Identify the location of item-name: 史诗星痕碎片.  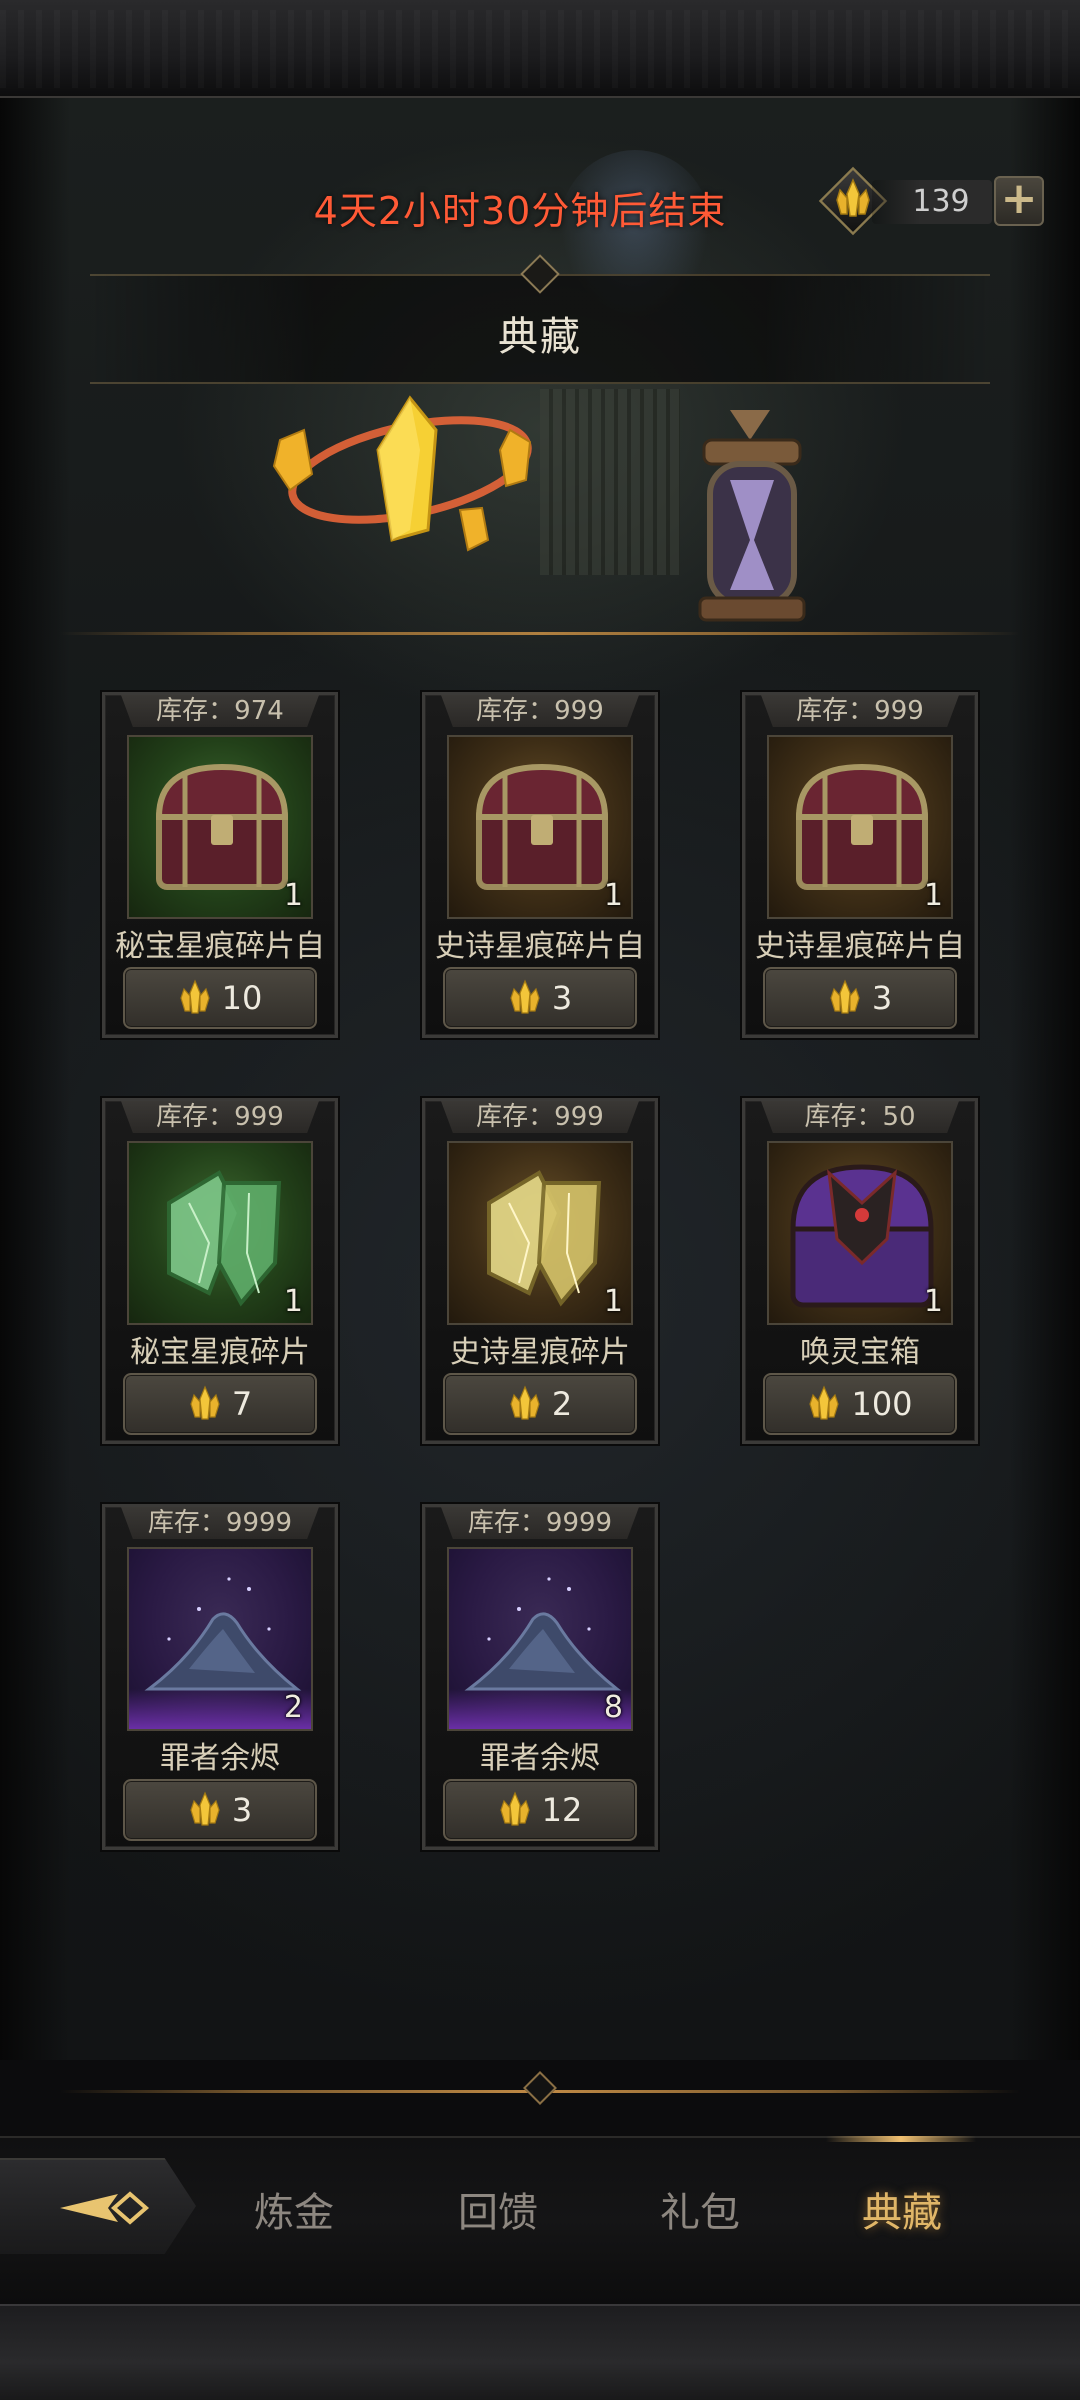
(540, 1352).